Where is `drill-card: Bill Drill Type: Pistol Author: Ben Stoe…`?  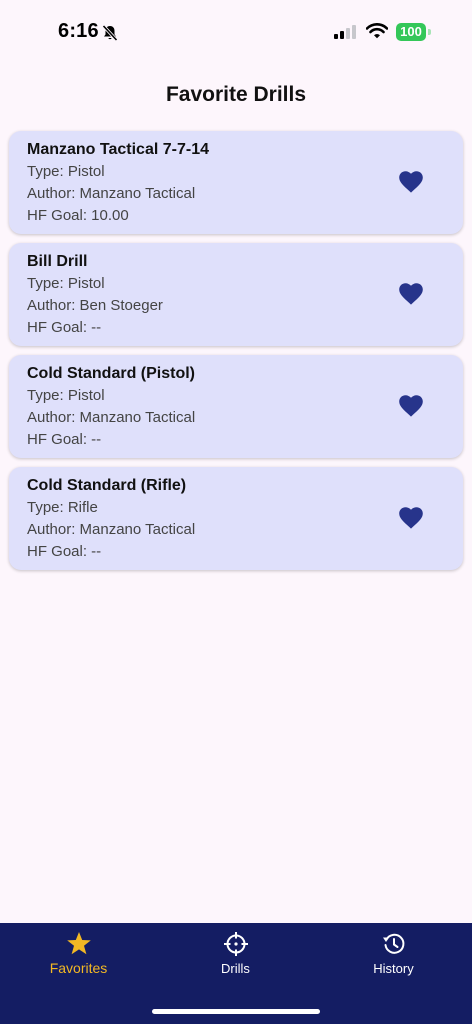 drill-card: Bill Drill Type: Pistol Author: Ben Stoe… is located at coordinates (236, 294).